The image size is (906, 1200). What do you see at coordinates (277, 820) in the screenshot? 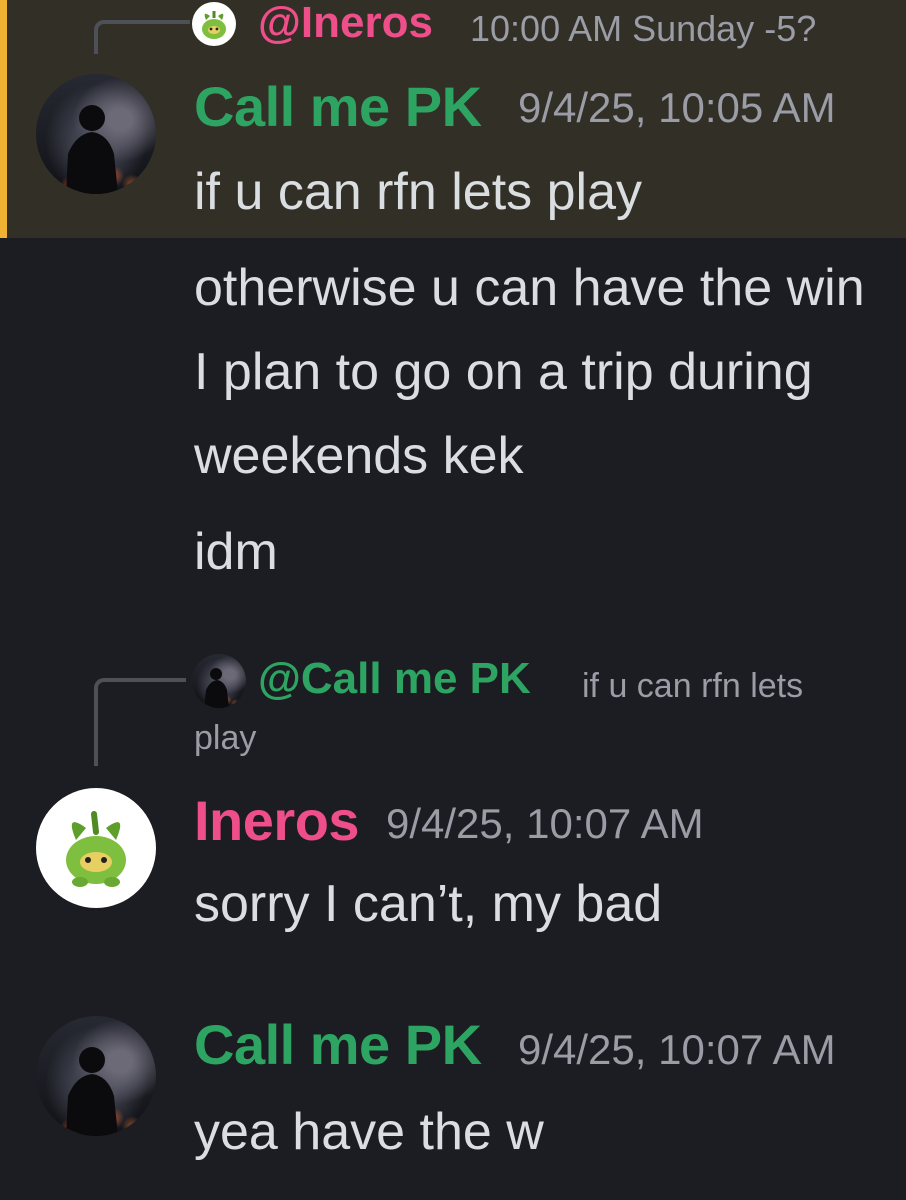
I see `author-name: Ineros` at bounding box center [277, 820].